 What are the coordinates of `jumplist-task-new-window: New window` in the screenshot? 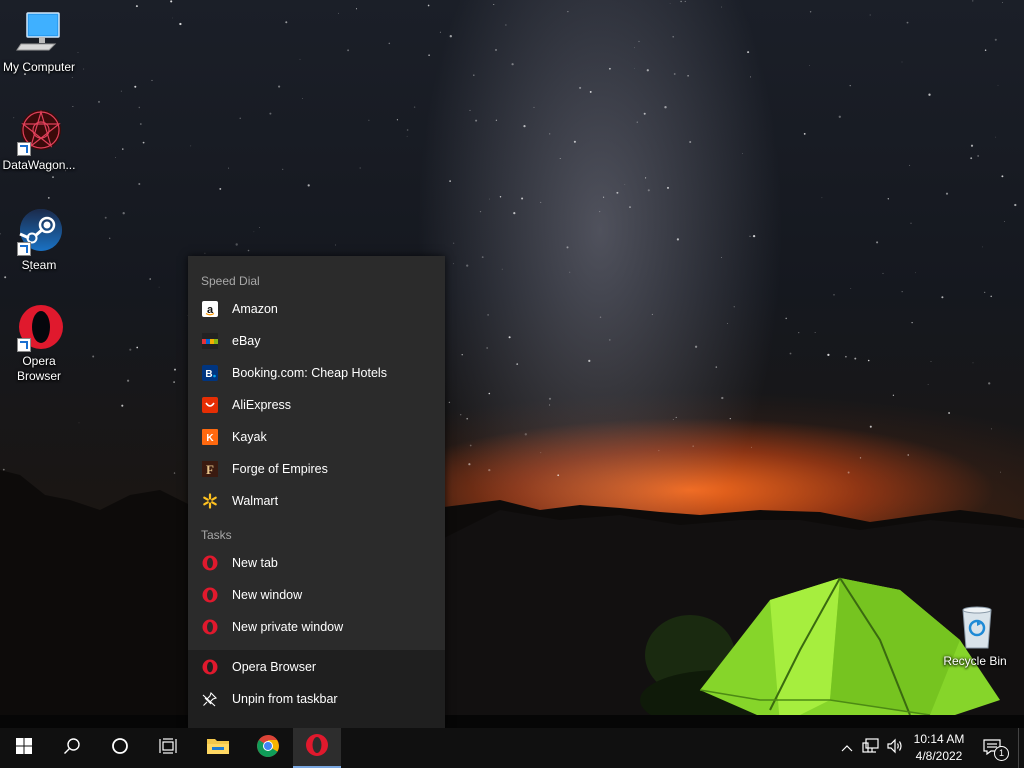 It's located at (316, 595).